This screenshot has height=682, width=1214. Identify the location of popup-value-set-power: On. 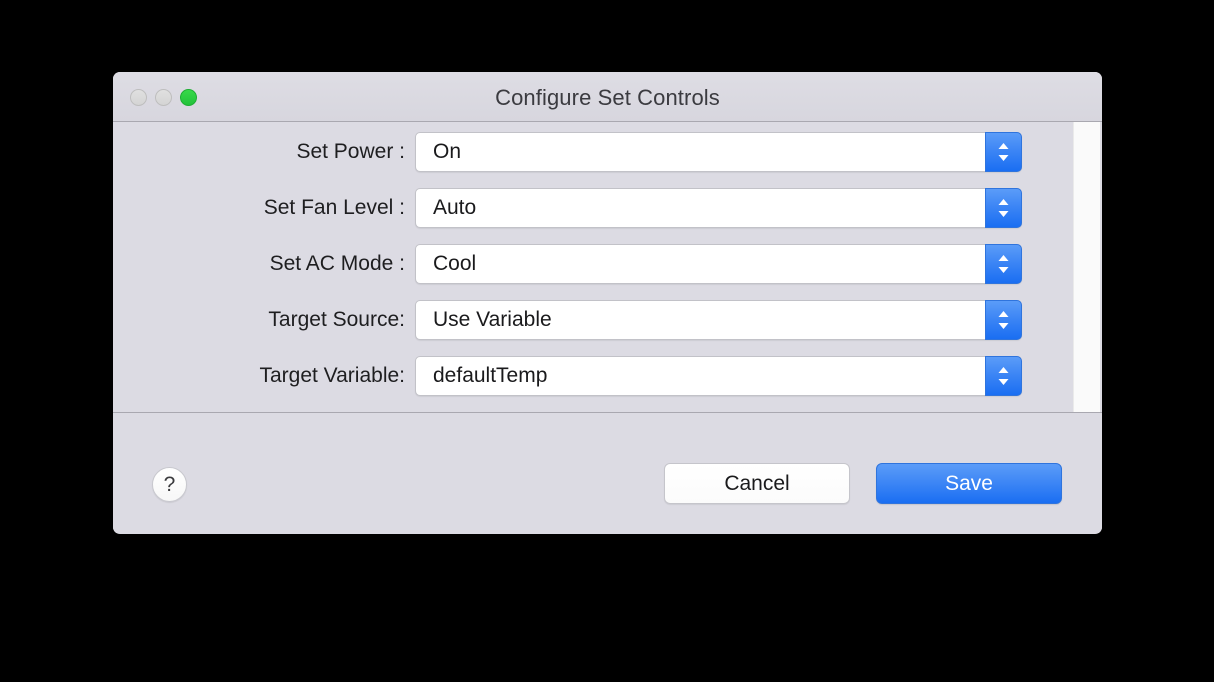
(447, 151).